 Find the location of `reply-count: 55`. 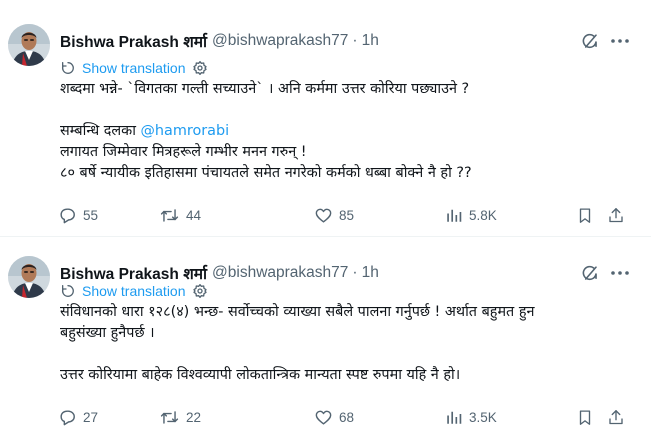

reply-count: 55 is located at coordinates (91, 215).